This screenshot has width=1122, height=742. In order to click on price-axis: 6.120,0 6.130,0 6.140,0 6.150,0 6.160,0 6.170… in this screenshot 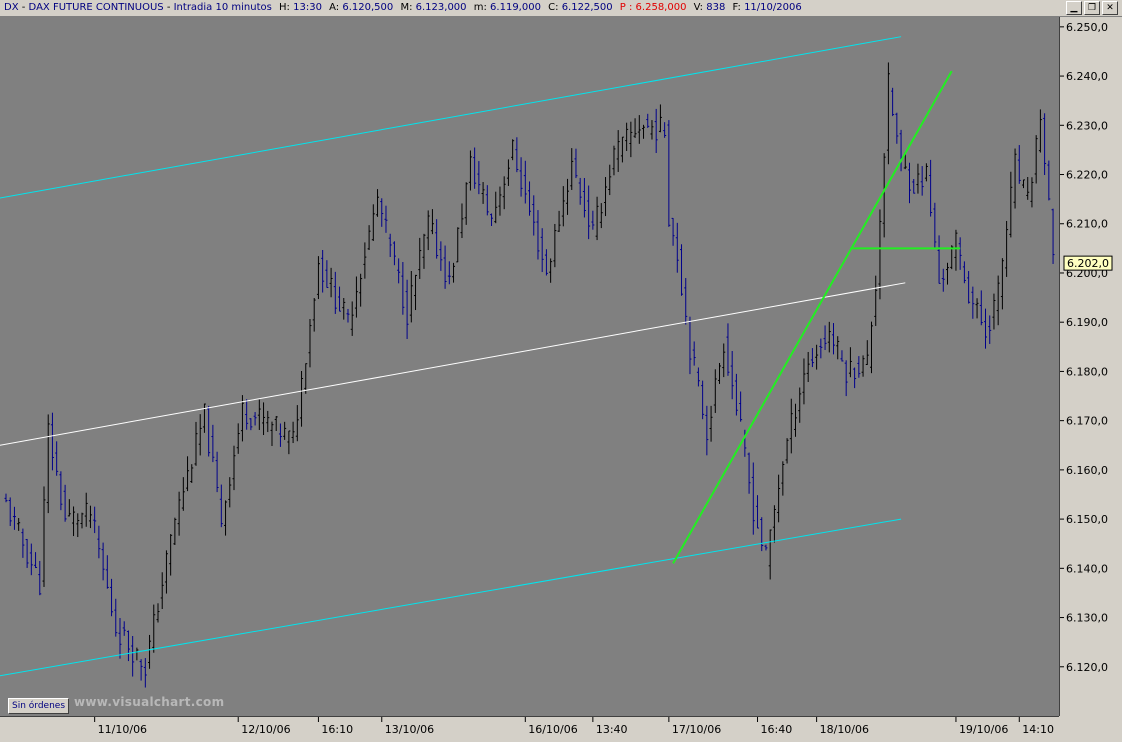, I will do `click(1090, 366)`.